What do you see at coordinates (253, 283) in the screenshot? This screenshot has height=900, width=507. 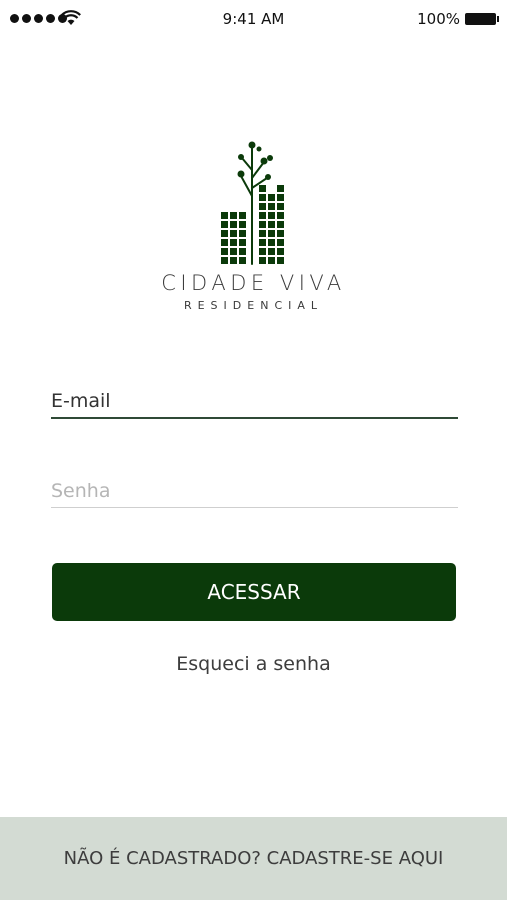 I see `brand-name: CIDADE VIVA` at bounding box center [253, 283].